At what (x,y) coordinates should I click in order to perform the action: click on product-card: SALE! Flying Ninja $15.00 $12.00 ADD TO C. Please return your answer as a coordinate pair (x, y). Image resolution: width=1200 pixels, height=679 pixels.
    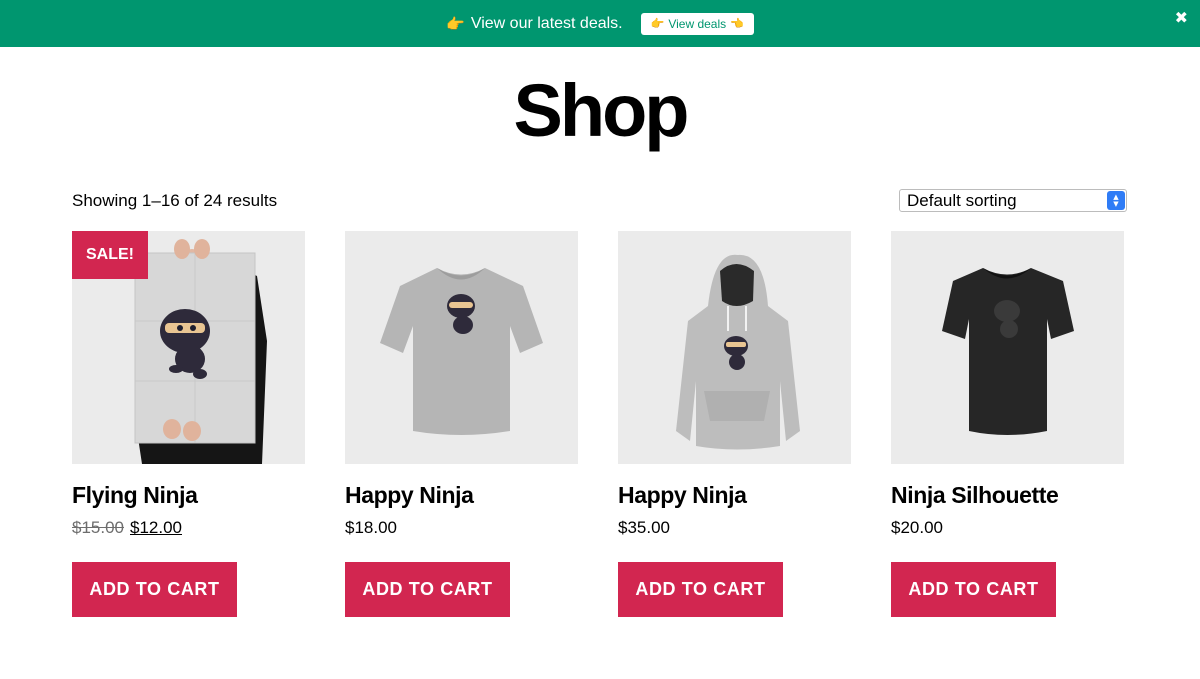
    Looking at the image, I should click on (188, 424).